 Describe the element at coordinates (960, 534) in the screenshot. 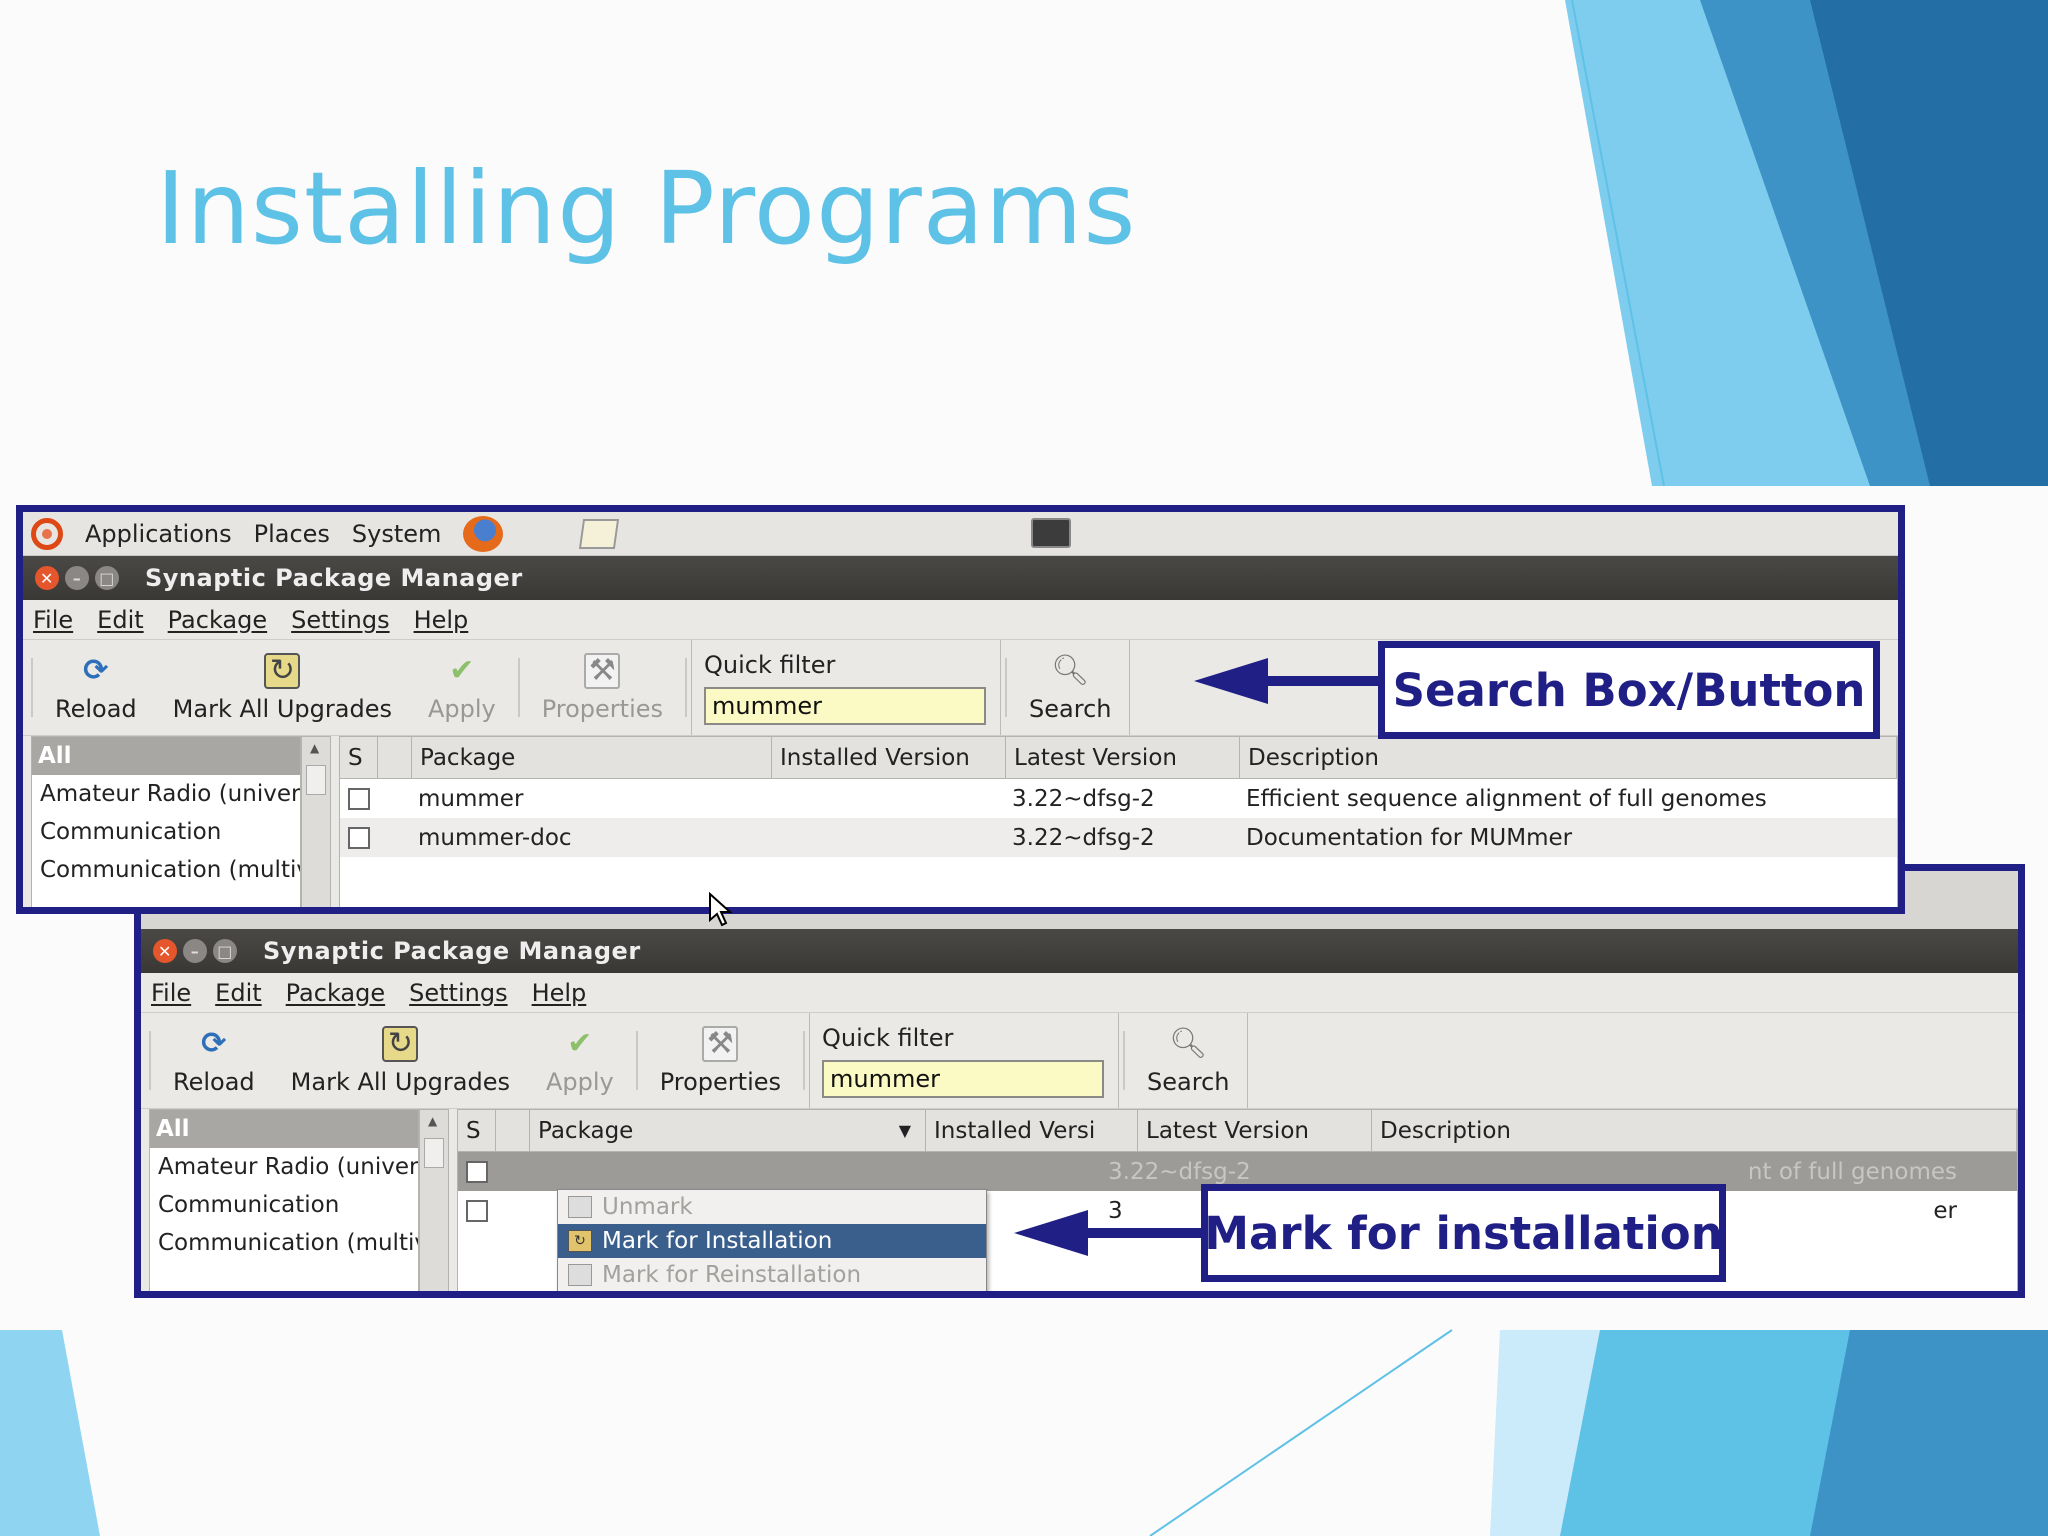

I see `gnome-top-panel: Applications Places System` at that location.